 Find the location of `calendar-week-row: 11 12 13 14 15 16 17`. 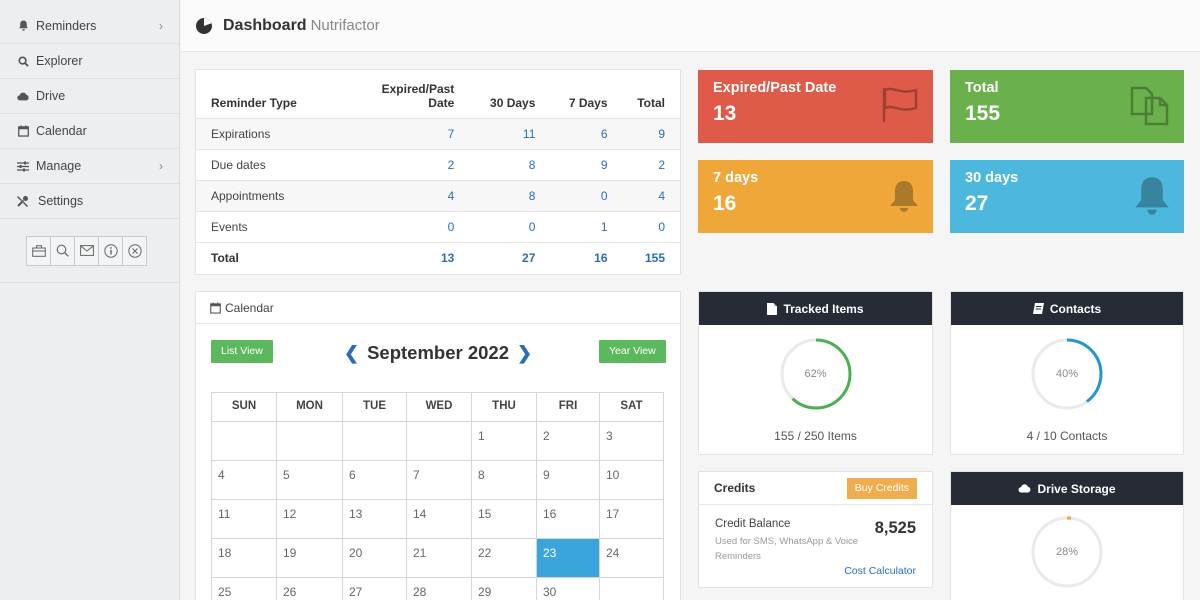

calendar-week-row: 11 12 13 14 15 16 17 is located at coordinates (438, 519).